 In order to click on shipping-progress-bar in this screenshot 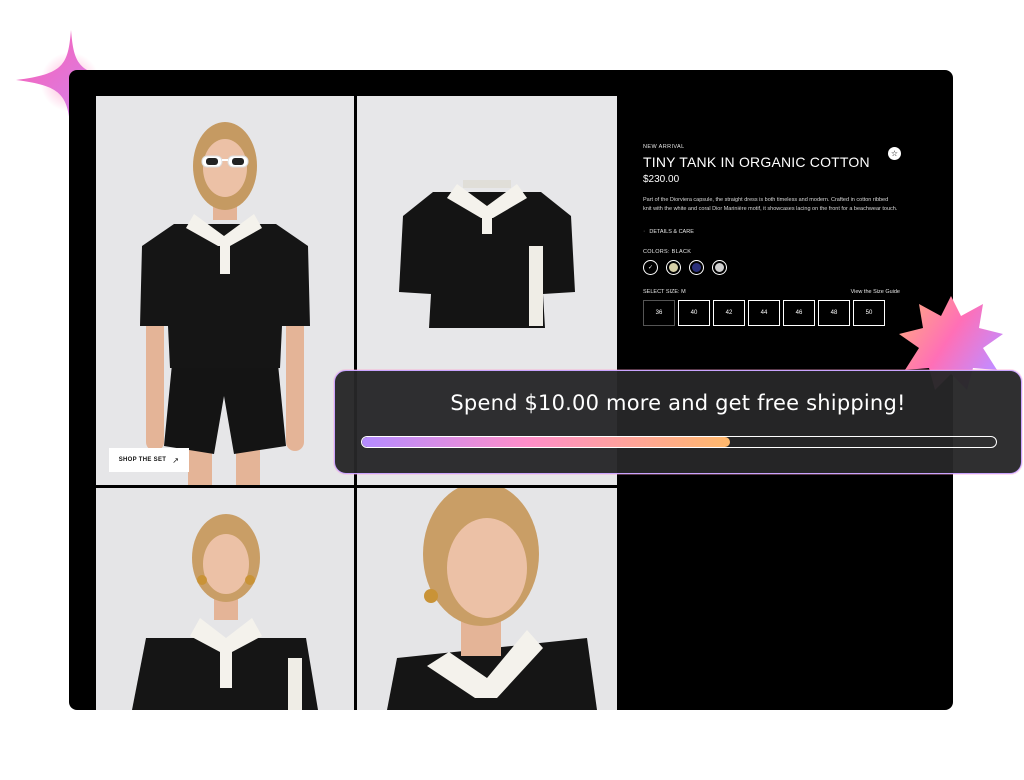, I will do `click(679, 442)`.